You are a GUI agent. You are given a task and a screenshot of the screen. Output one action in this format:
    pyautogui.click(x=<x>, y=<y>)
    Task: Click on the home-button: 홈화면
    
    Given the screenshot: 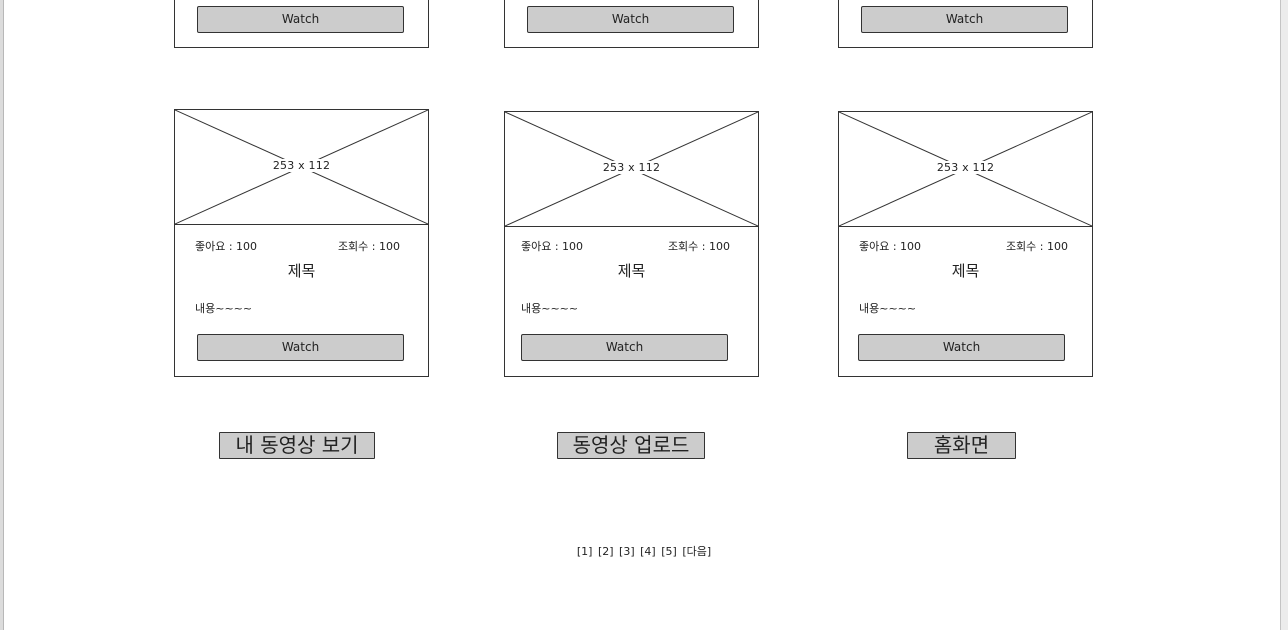 What is the action you would take?
    pyautogui.click(x=961, y=445)
    